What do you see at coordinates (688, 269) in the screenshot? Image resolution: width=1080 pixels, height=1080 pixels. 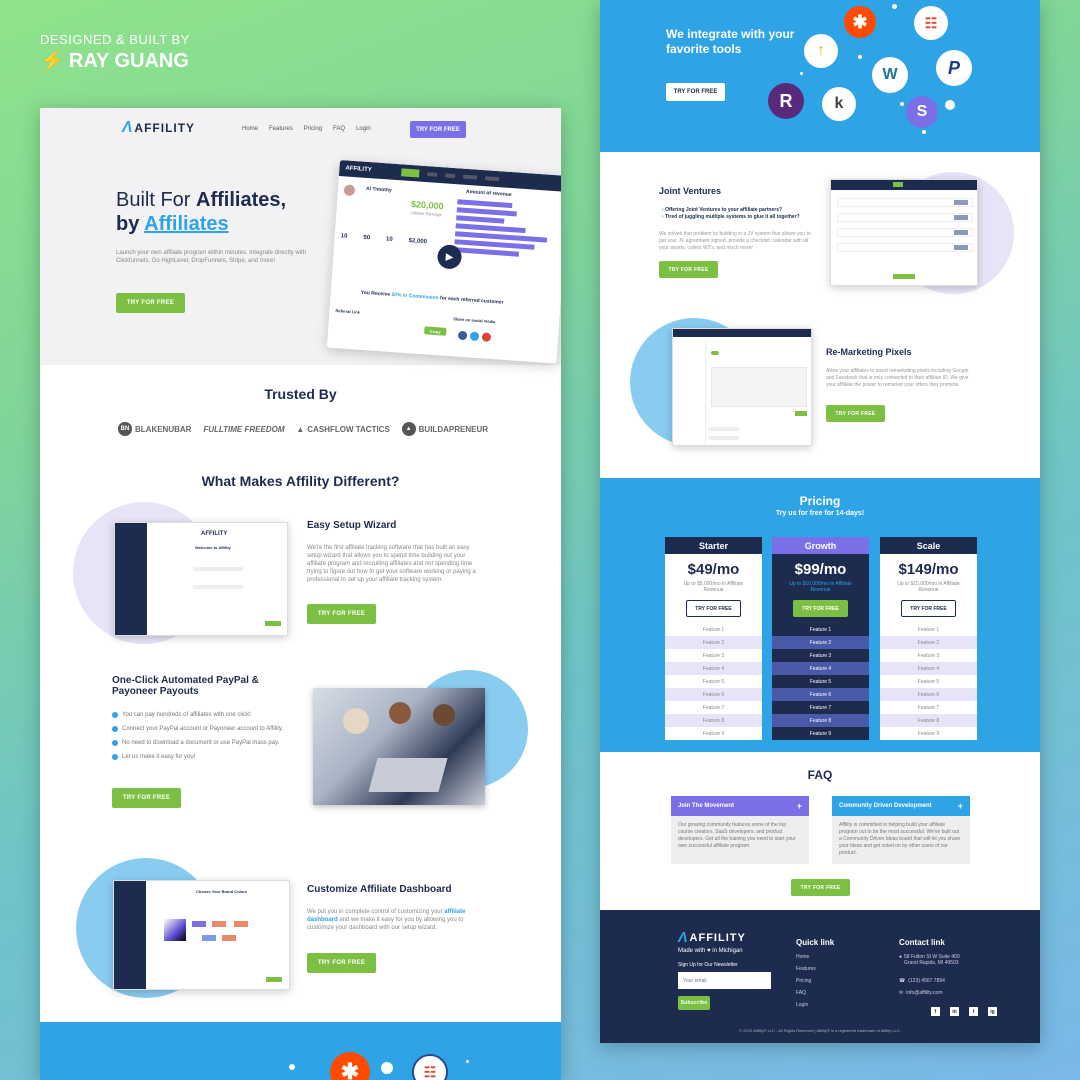 I see `joint-try-button: TRY FOR FREE` at bounding box center [688, 269].